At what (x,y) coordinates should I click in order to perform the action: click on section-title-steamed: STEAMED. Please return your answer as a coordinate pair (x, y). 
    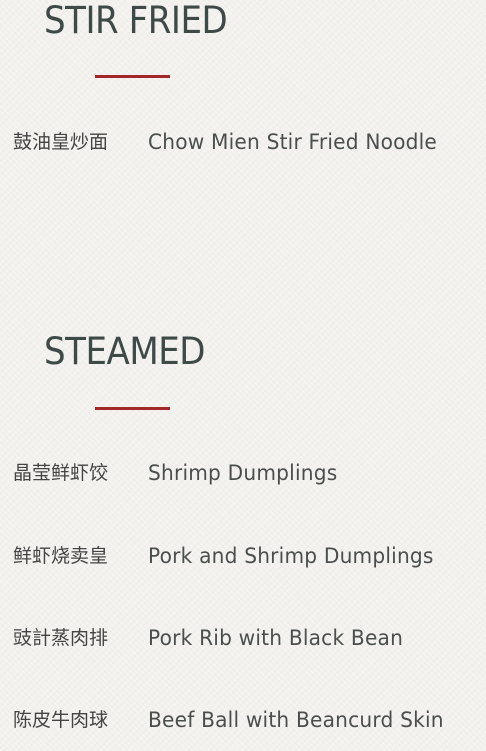
    Looking at the image, I should click on (125, 351).